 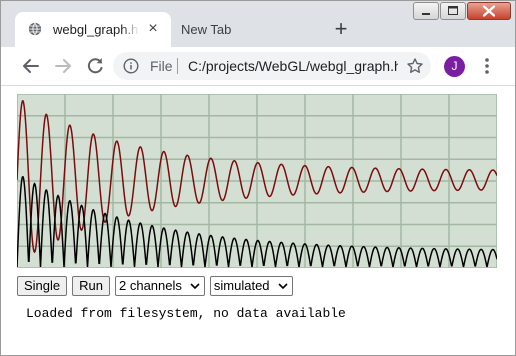 What do you see at coordinates (95, 66) in the screenshot?
I see `reload-icon` at bounding box center [95, 66].